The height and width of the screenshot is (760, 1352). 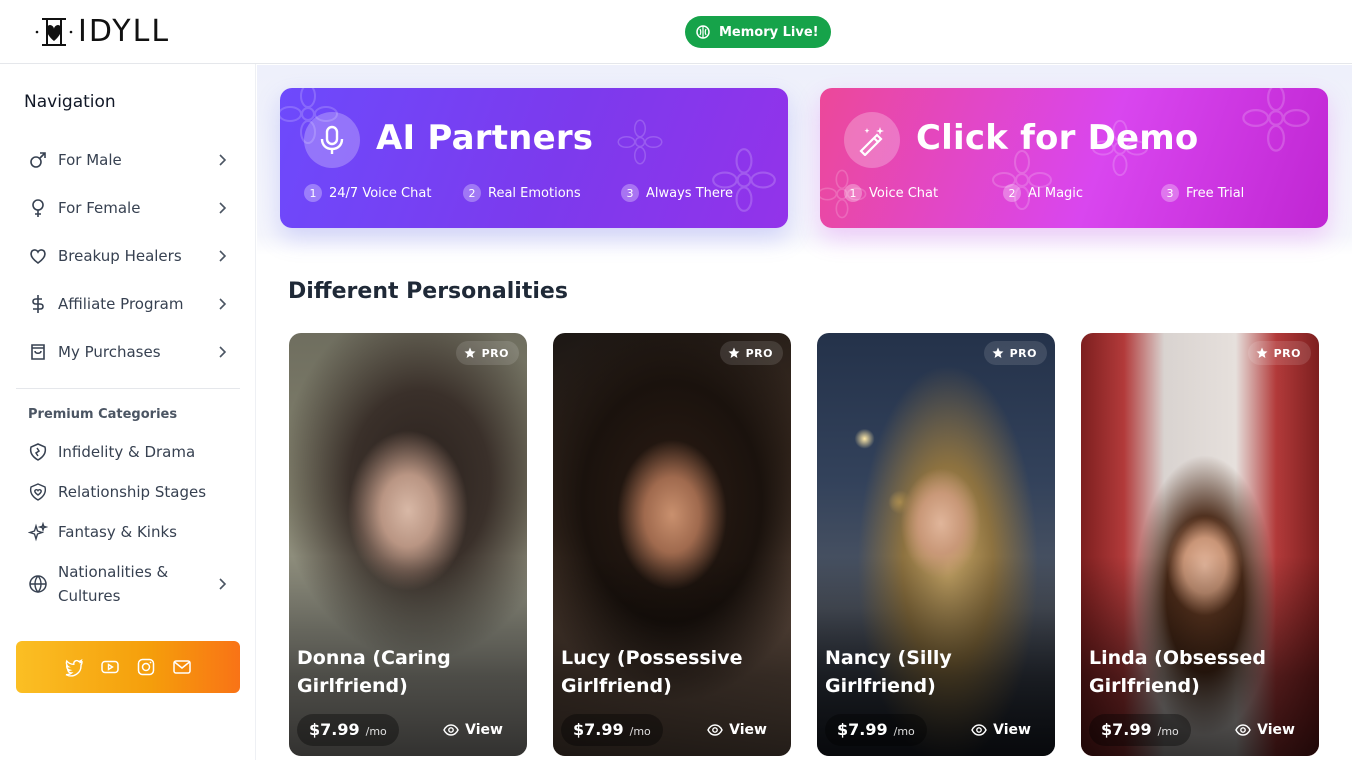 I want to click on sidebar-item-label: Nationalities & Cultures, so click(x=113, y=584).